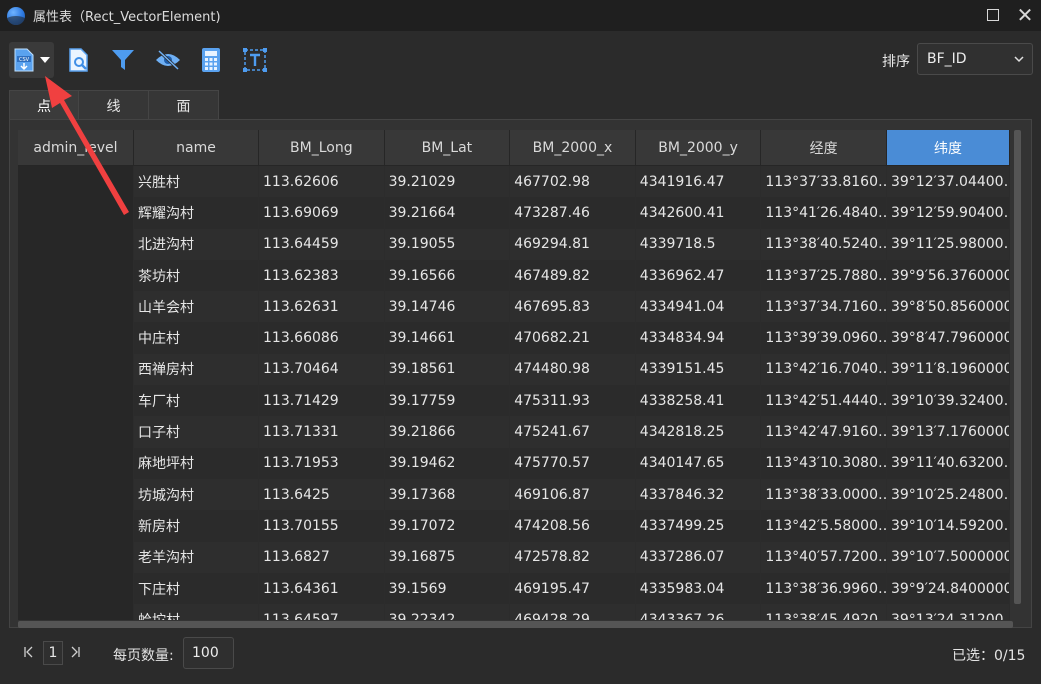 This screenshot has height=684, width=1041. Describe the element at coordinates (698, 275) in the screenshot. I see `table-cell: 4336962.47` at that location.